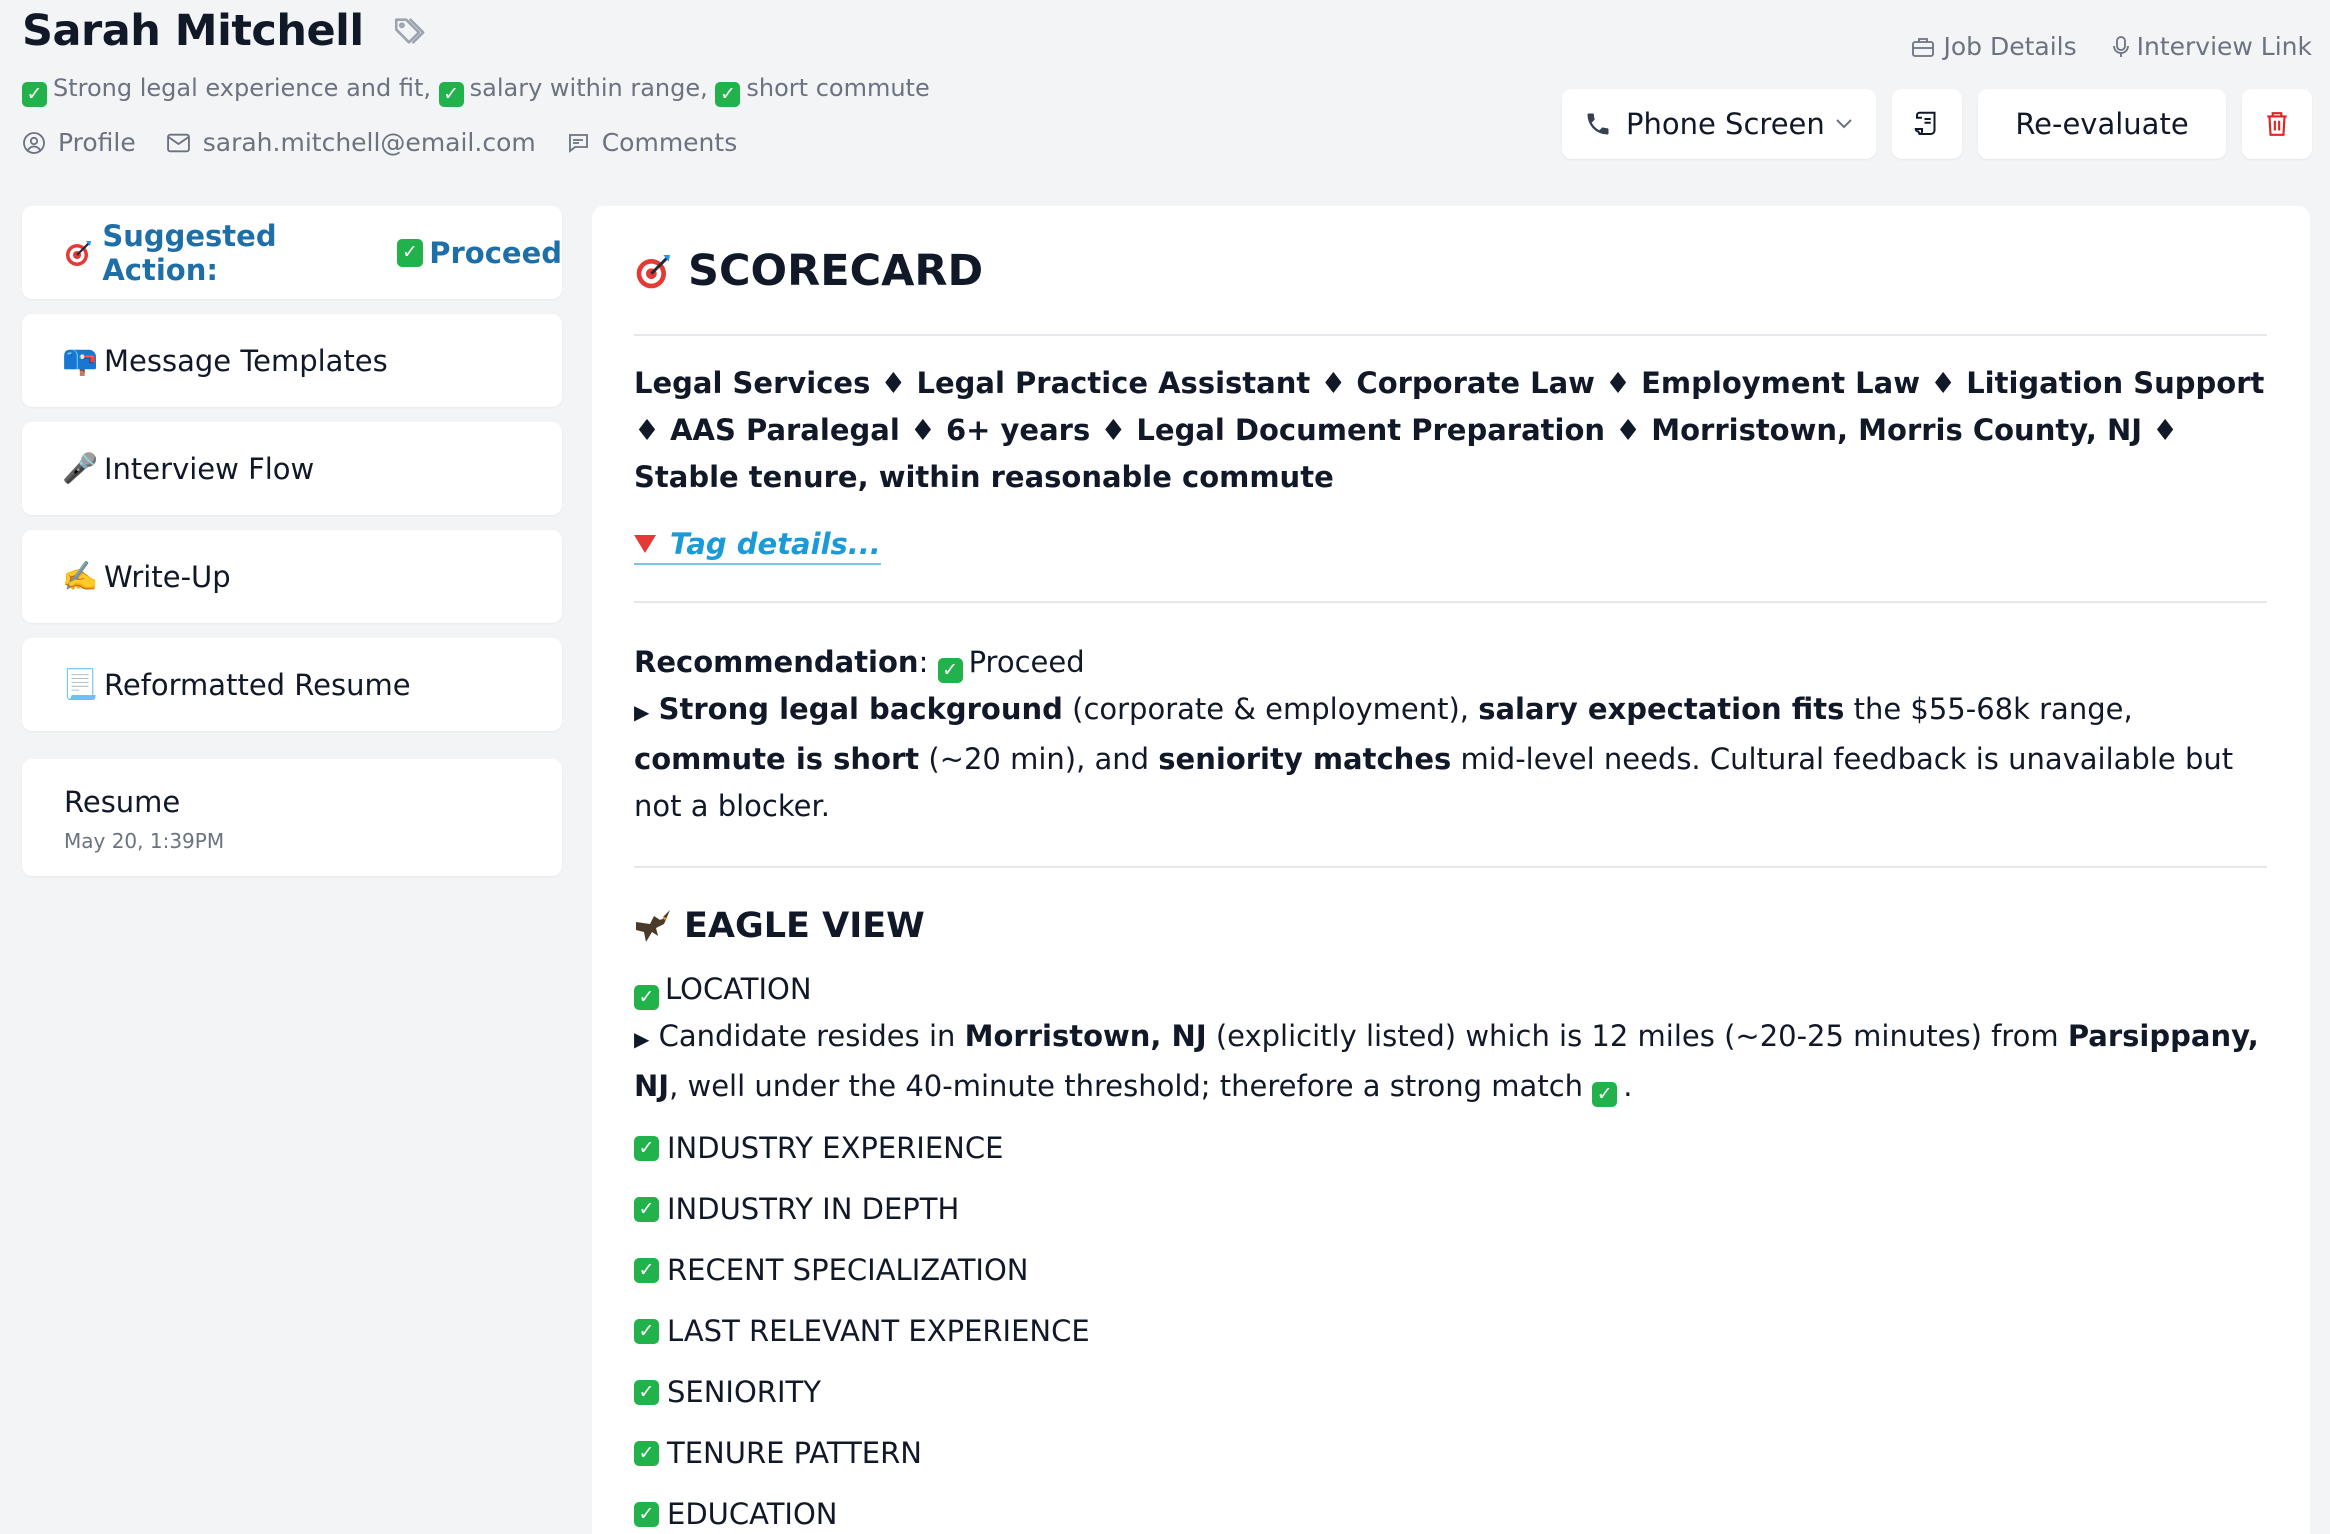 This screenshot has width=2330, height=1534. Describe the element at coordinates (1725, 124) in the screenshot. I see `stage-value: Phone Screen` at that location.